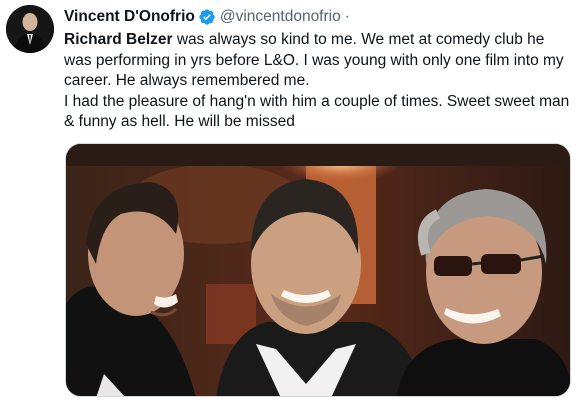  I want to click on tweet-header: Vincent D'Onofrio @vincentdonofrio ·, so click(207, 17).